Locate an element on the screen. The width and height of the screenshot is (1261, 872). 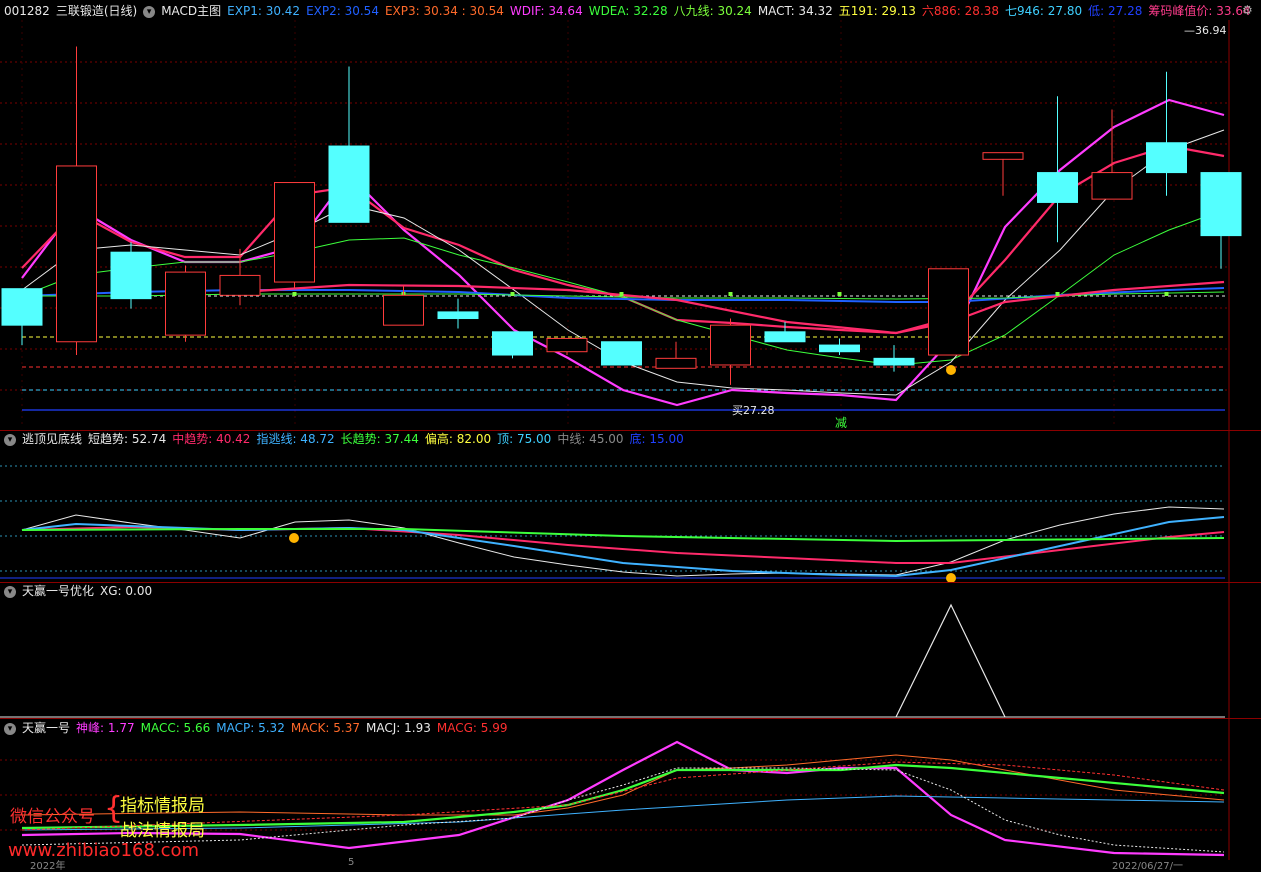
main-legend-item: EXP3: 30.34 : 30.54 is located at coordinates (444, 11).